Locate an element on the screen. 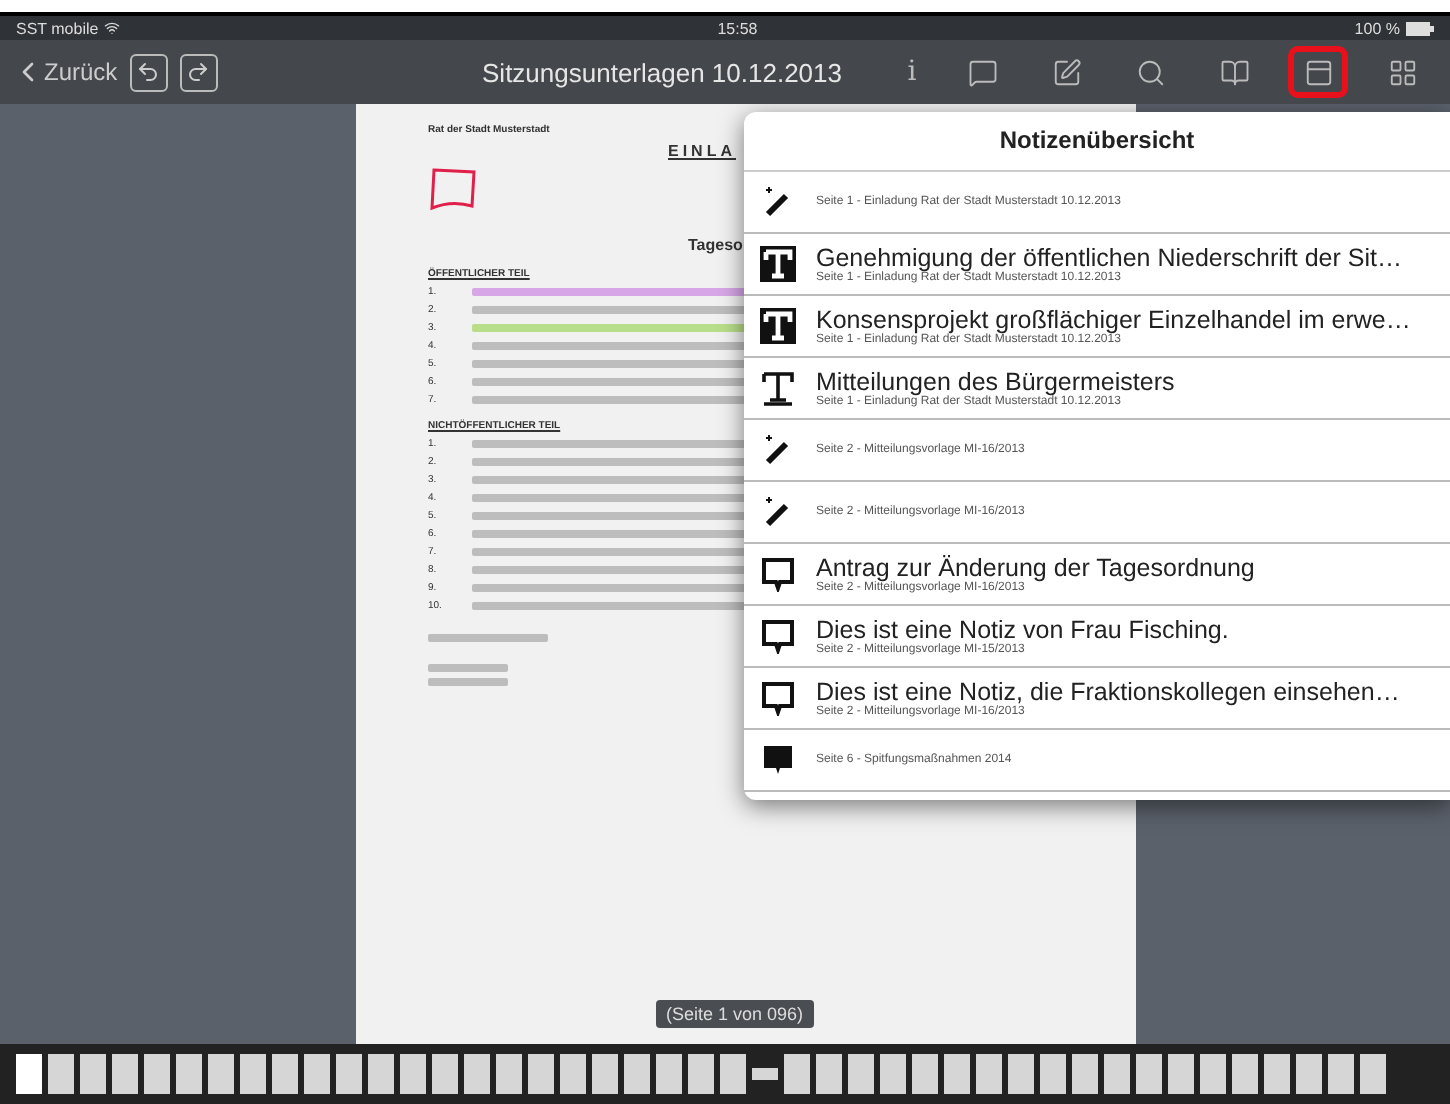 The width and height of the screenshot is (1450, 1104). clock: 15:58 is located at coordinates (737, 28).